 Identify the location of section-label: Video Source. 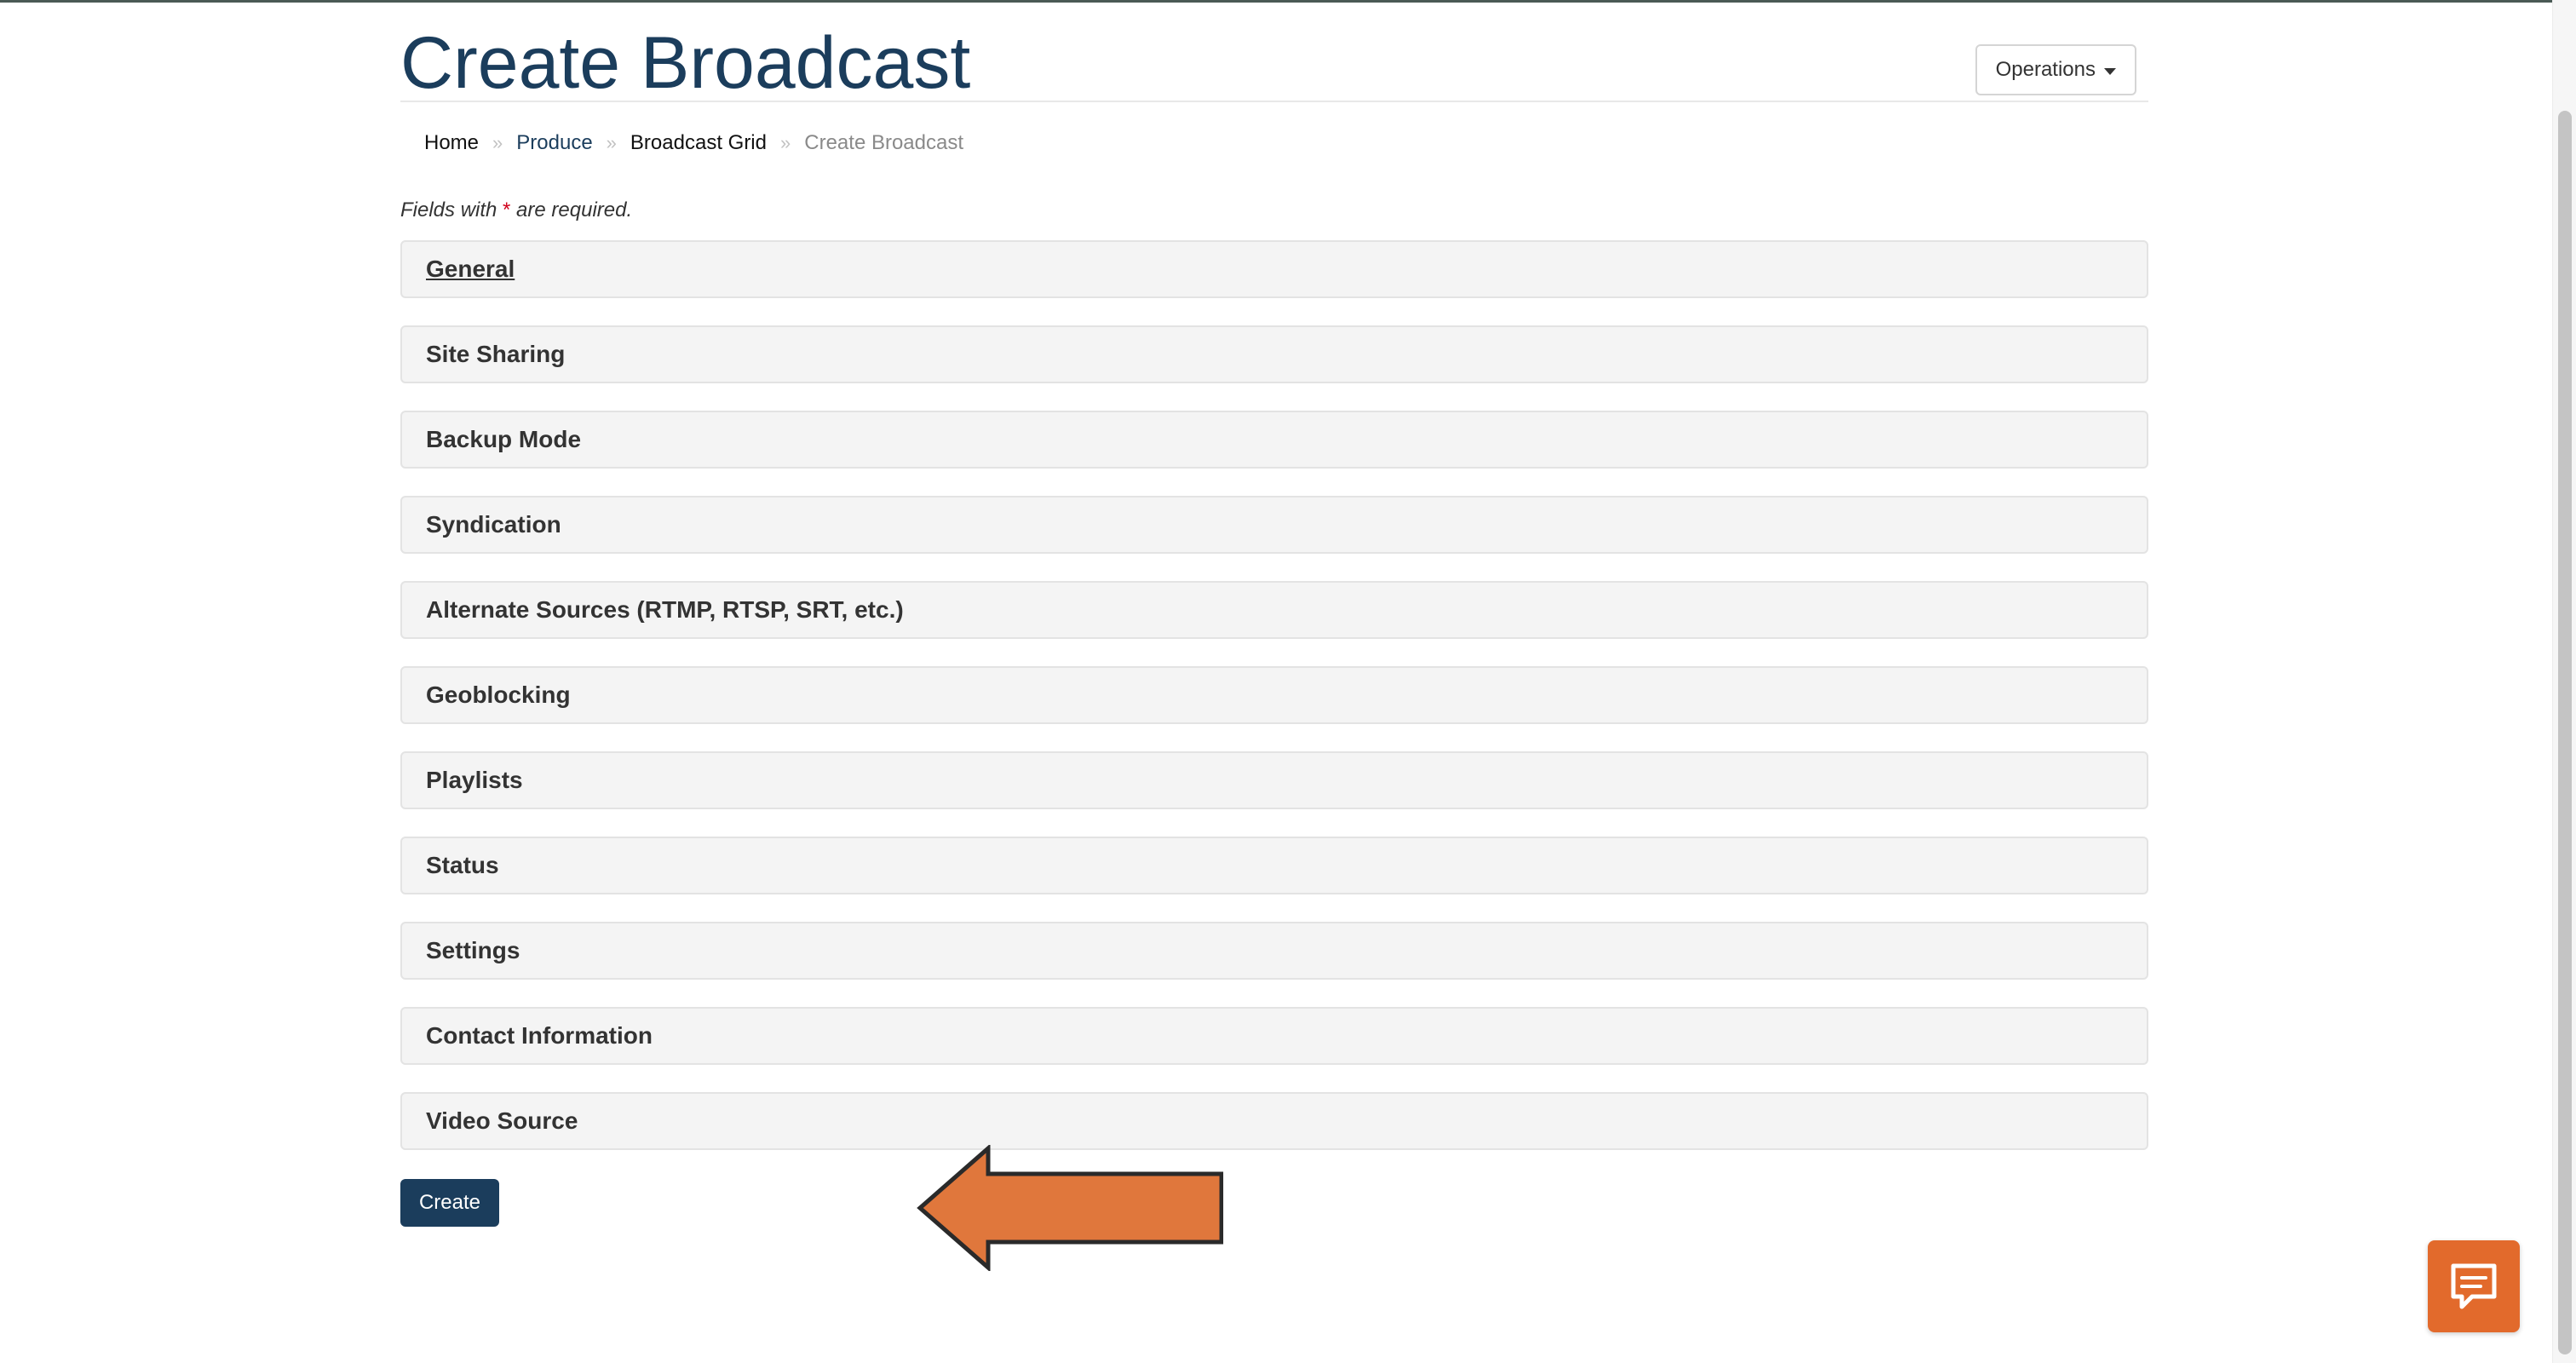
(502, 1120).